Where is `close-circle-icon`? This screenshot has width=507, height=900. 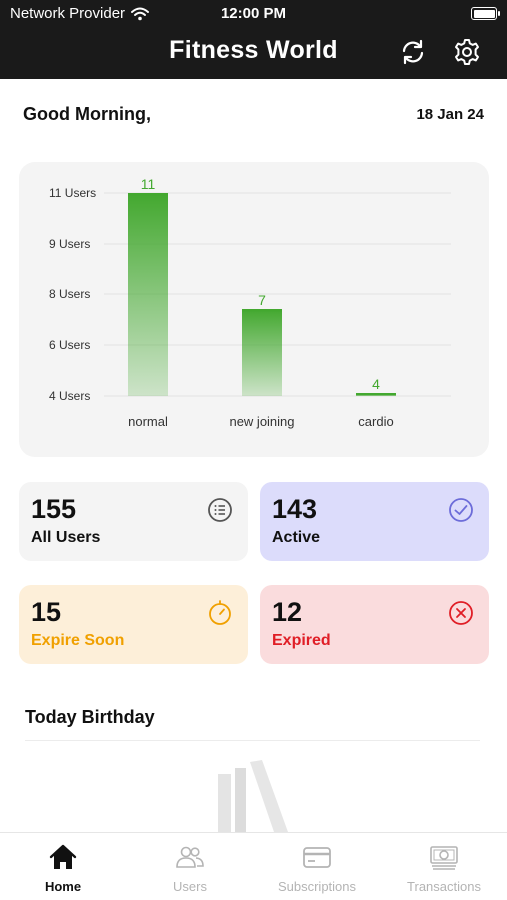 close-circle-icon is located at coordinates (461, 613).